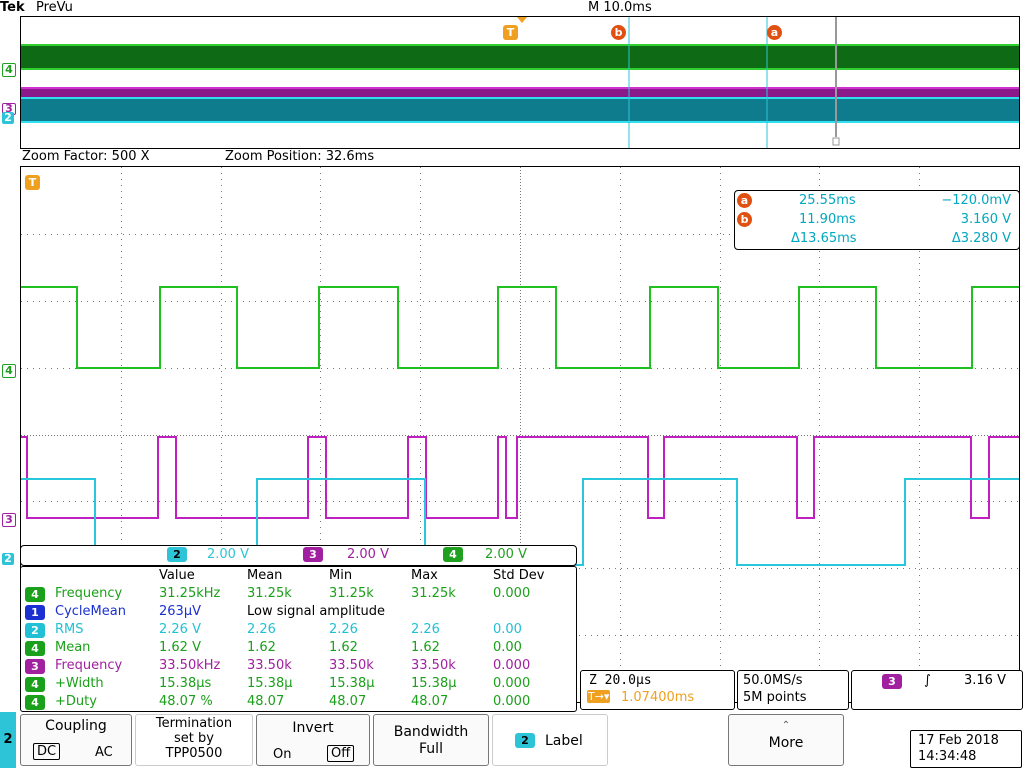 Image resolution: width=1024 pixels, height=768 pixels. I want to click on measurement-name: +Width, so click(79, 683).